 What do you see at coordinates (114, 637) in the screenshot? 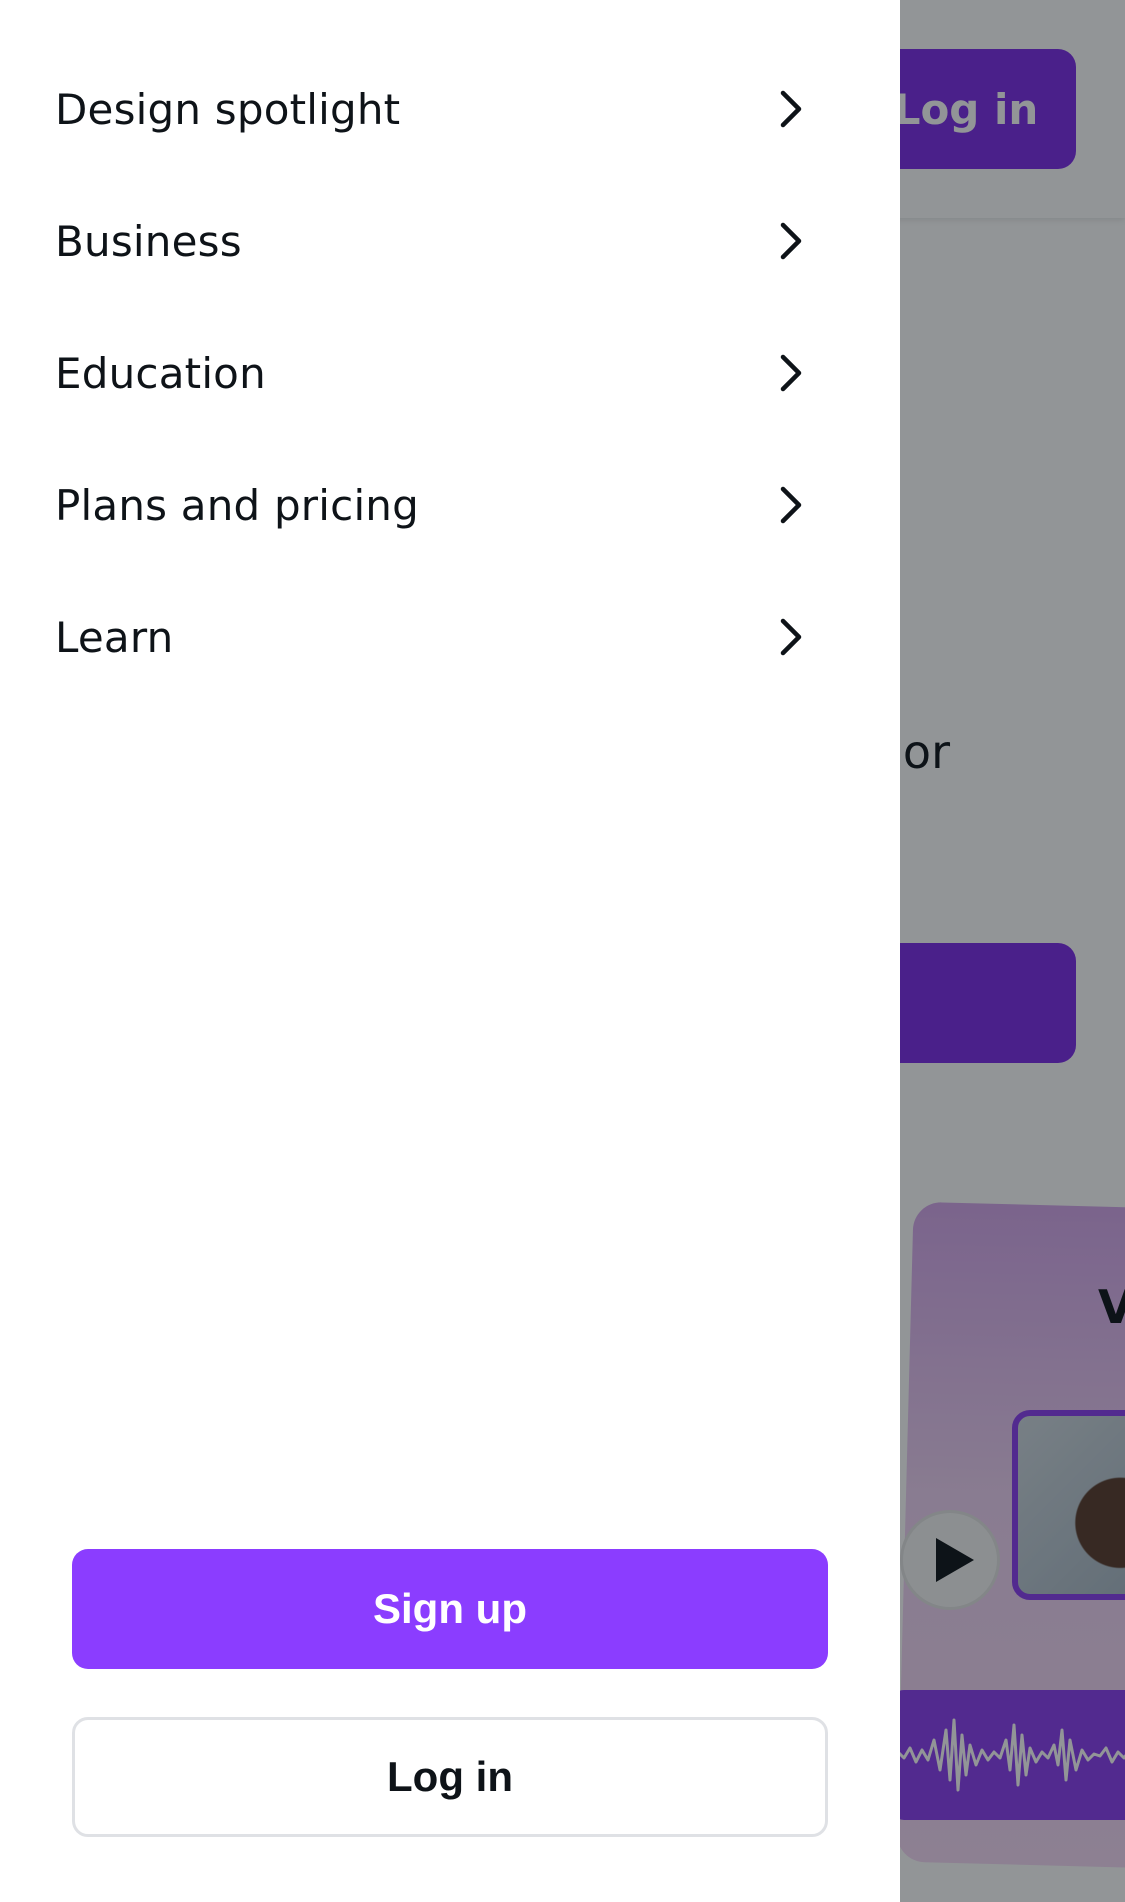
I see `menu-item-label: Learn` at bounding box center [114, 637].